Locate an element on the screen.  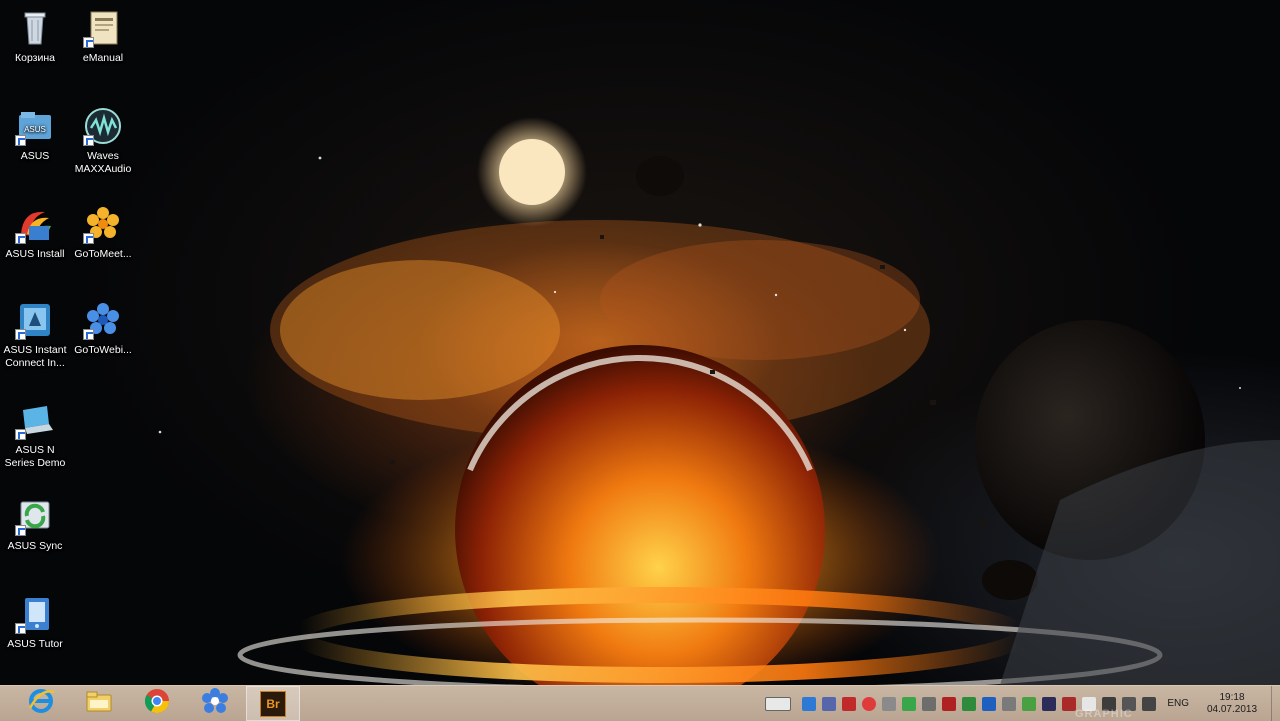
desktop-icon-asus-sync: ASUS Sync is located at coordinates (35, 524).